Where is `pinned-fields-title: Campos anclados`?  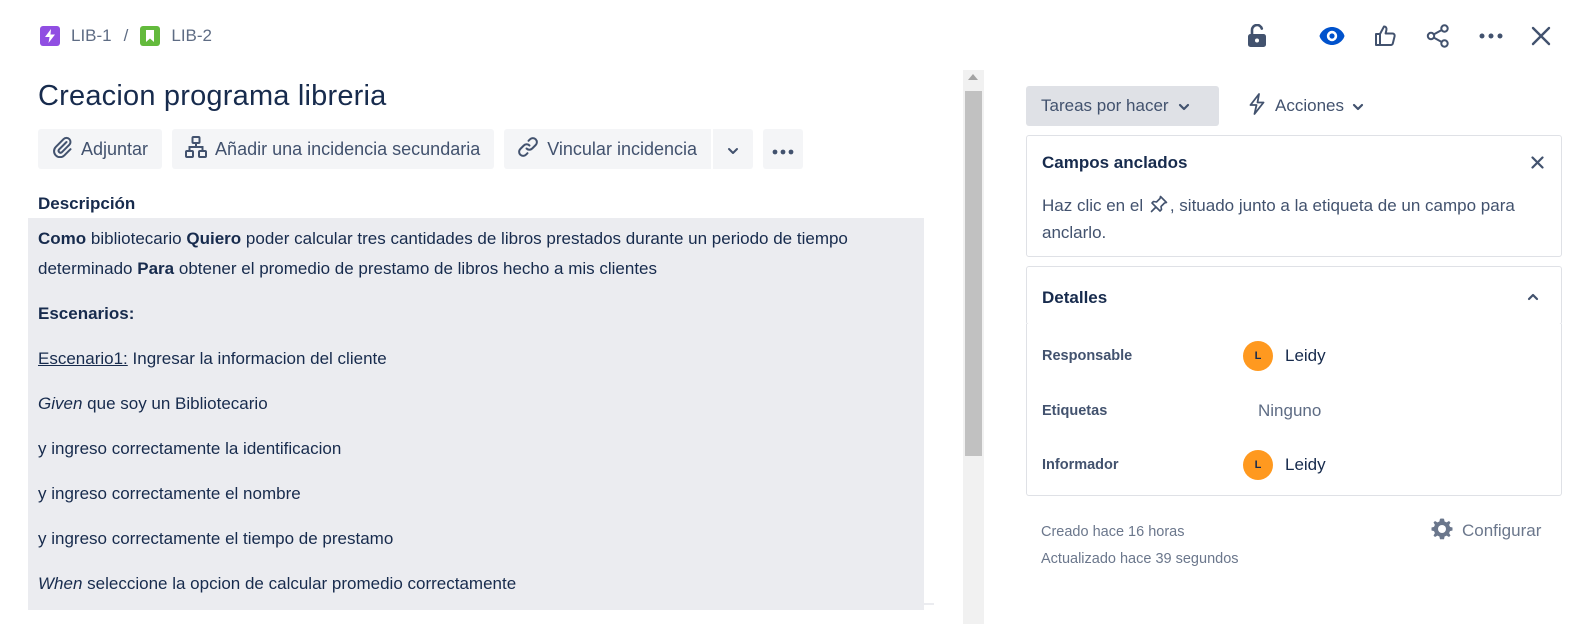
pinned-fields-title: Campos anclados is located at coordinates (1115, 162).